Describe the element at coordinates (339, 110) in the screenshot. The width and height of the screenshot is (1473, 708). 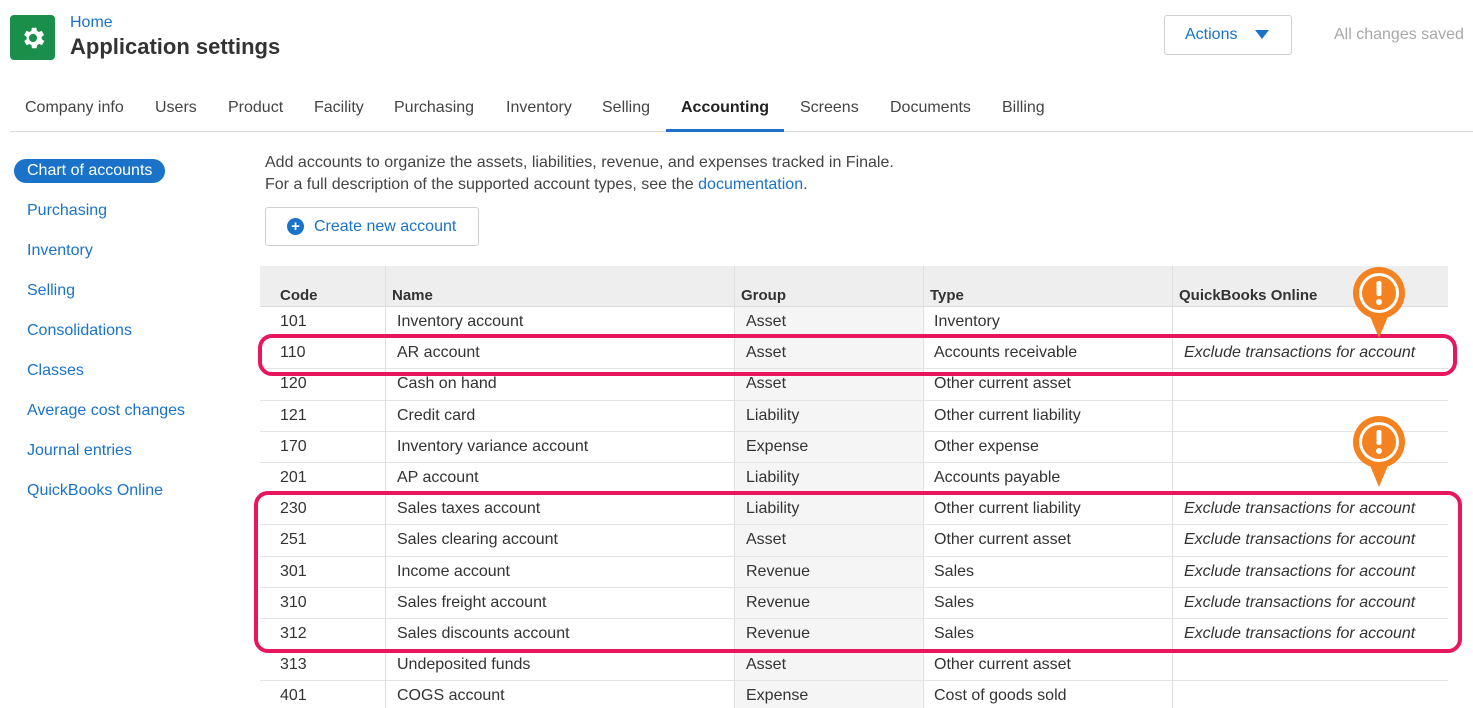
I see `tab-facility: Facility` at that location.